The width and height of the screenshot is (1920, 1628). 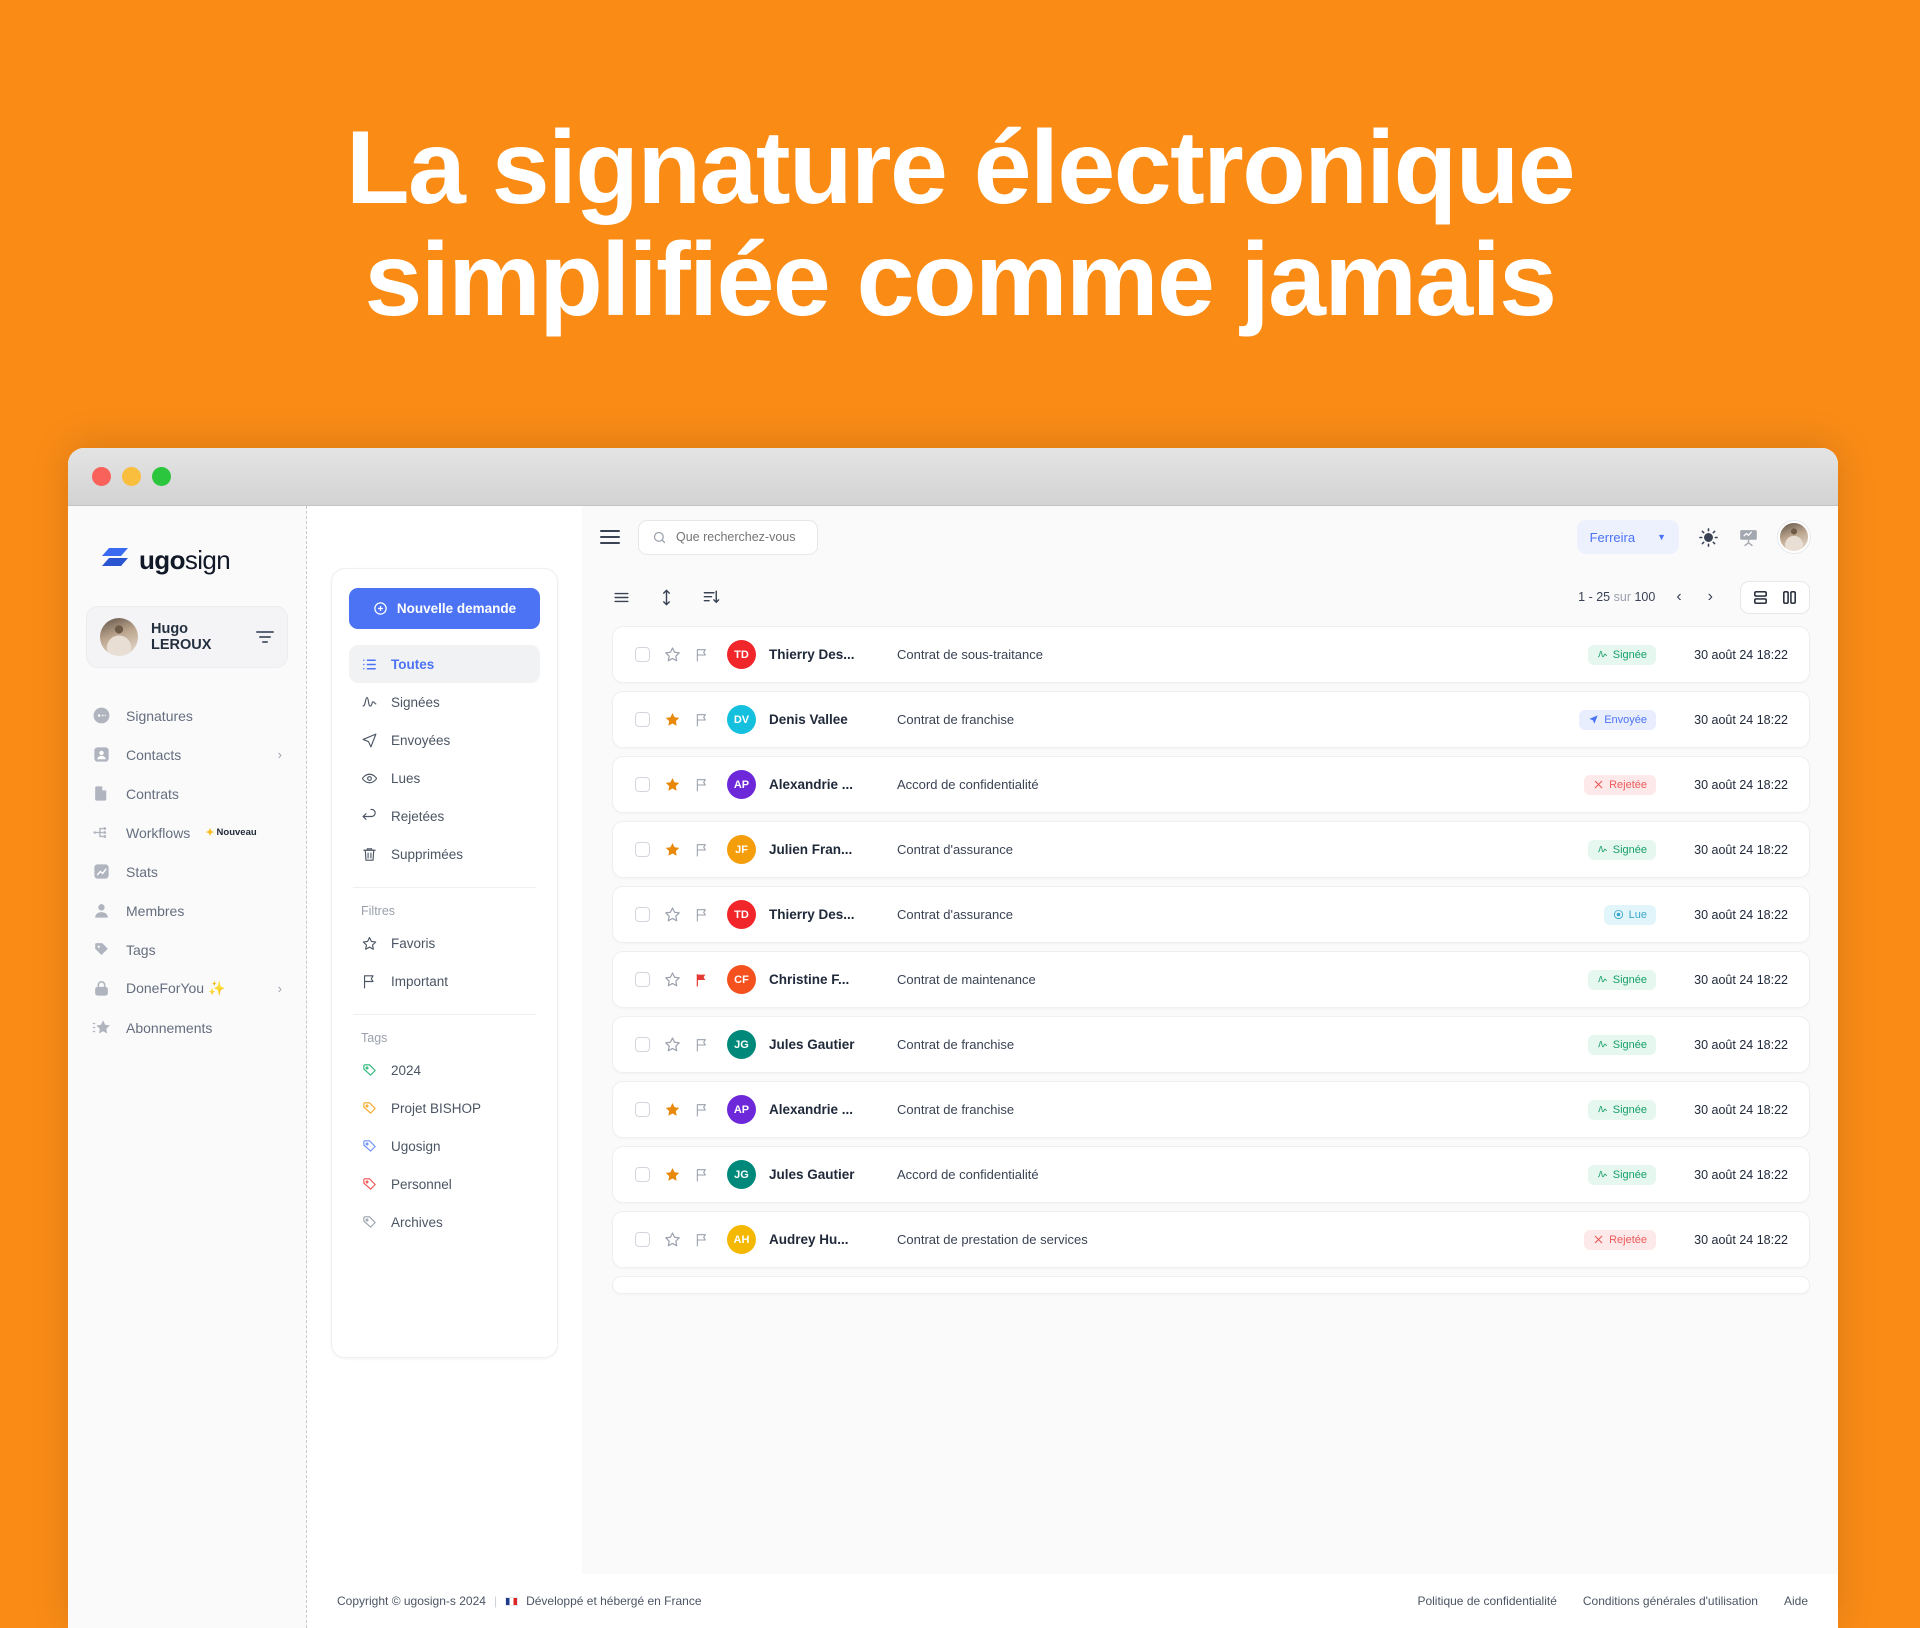 I want to click on row-document-title: Contrat de franchise, so click(x=956, y=719).